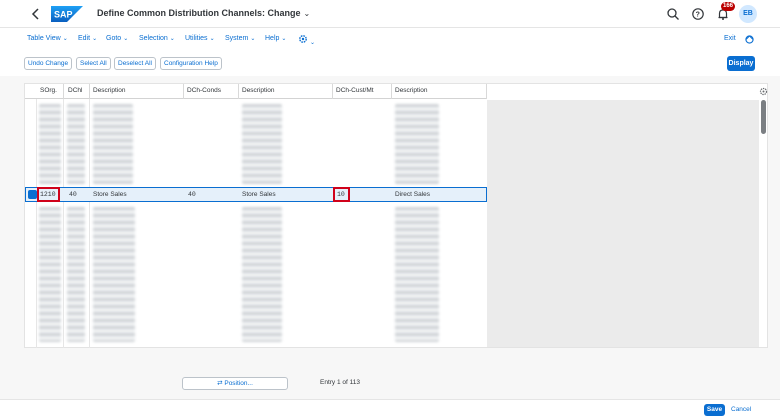  Describe the element at coordinates (135, 63) in the screenshot. I see `deselect-all-button: Deselect All` at that location.